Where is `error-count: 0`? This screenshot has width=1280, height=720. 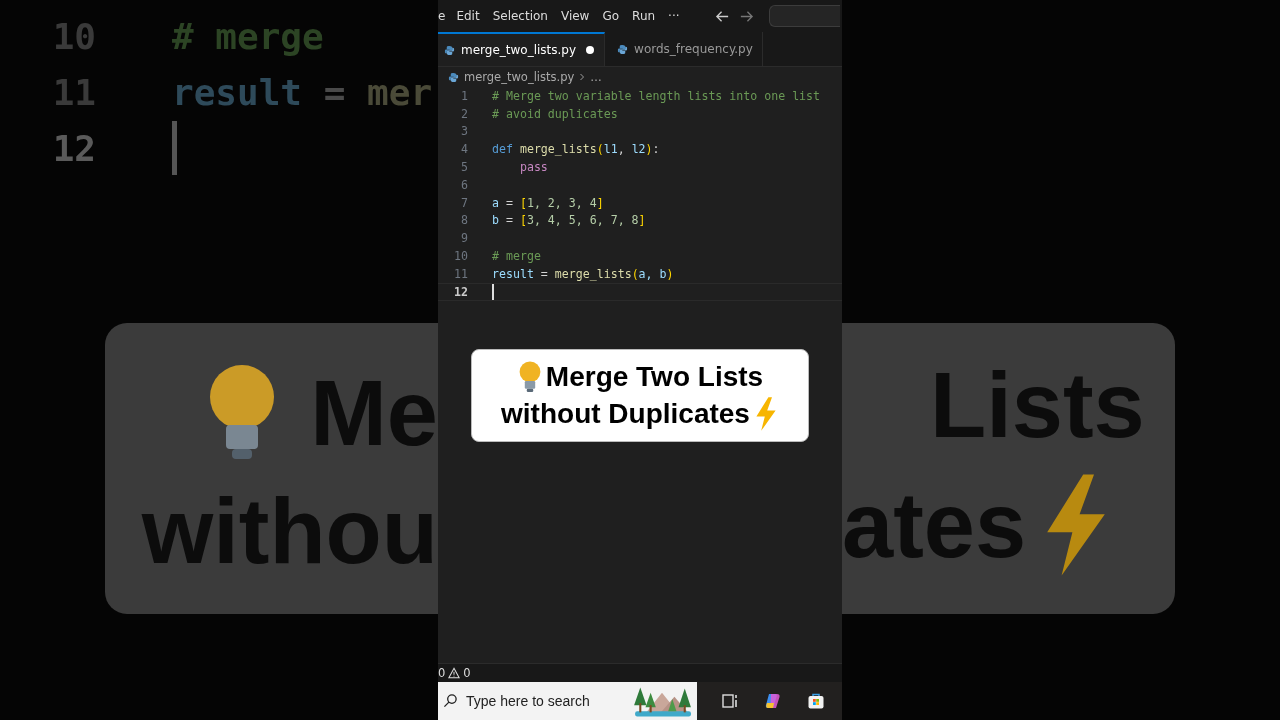
error-count: 0 is located at coordinates (442, 673).